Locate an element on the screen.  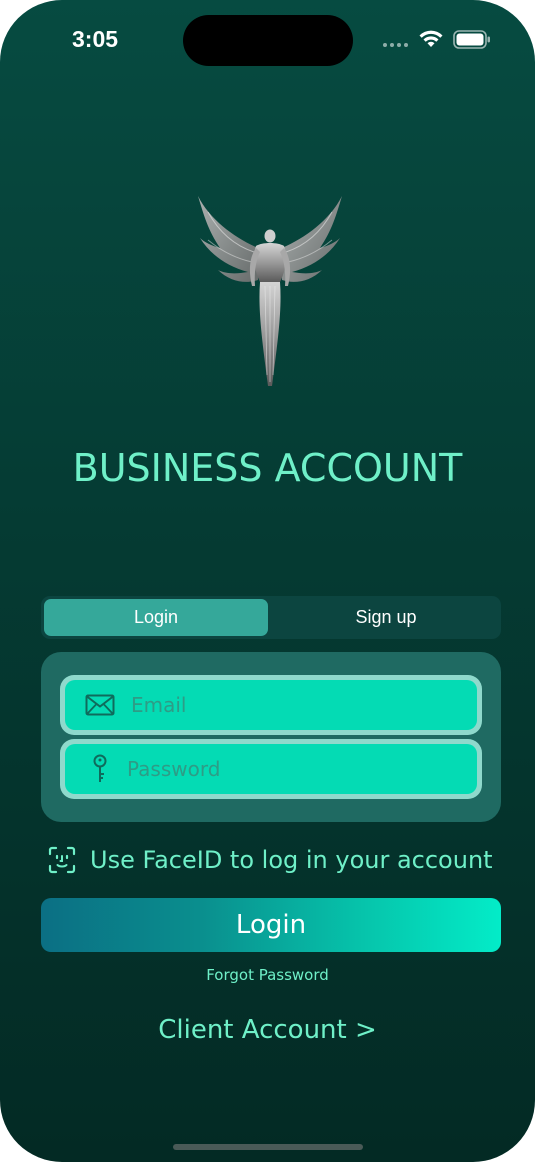
envelope-icon is located at coordinates (100, 705).